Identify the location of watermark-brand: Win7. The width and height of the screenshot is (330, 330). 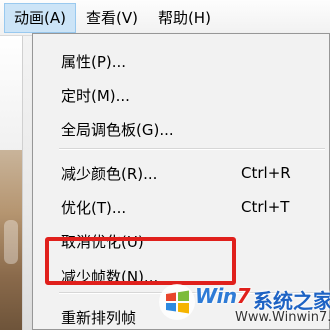
(223, 296).